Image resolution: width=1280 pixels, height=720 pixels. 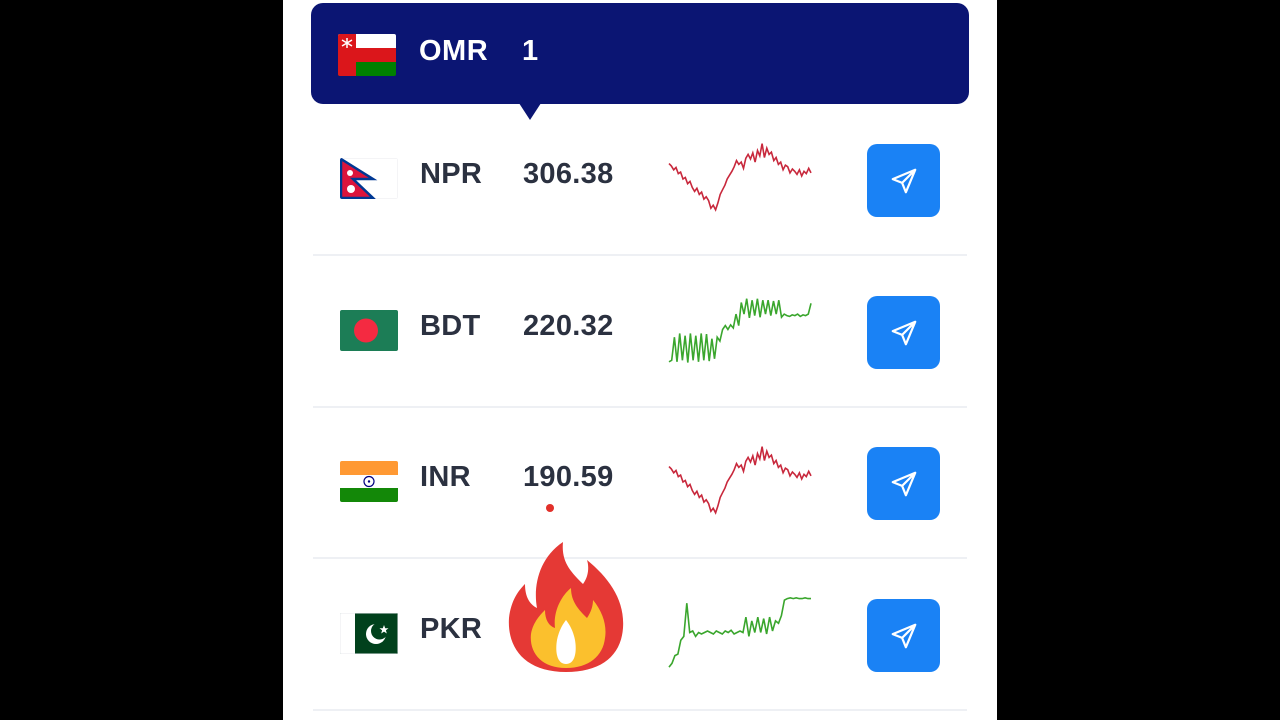 I want to click on pakistan-flag-icon, so click(x=369, y=633).